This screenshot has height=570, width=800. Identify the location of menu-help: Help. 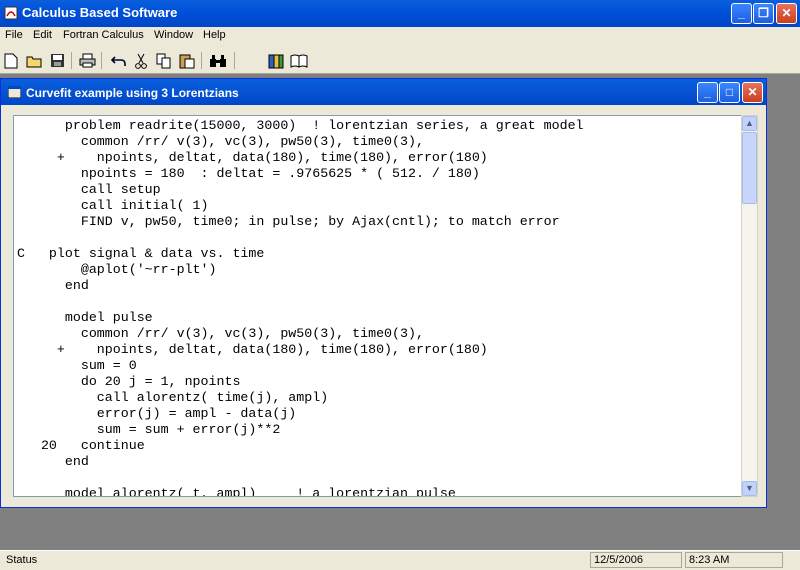
(214, 35).